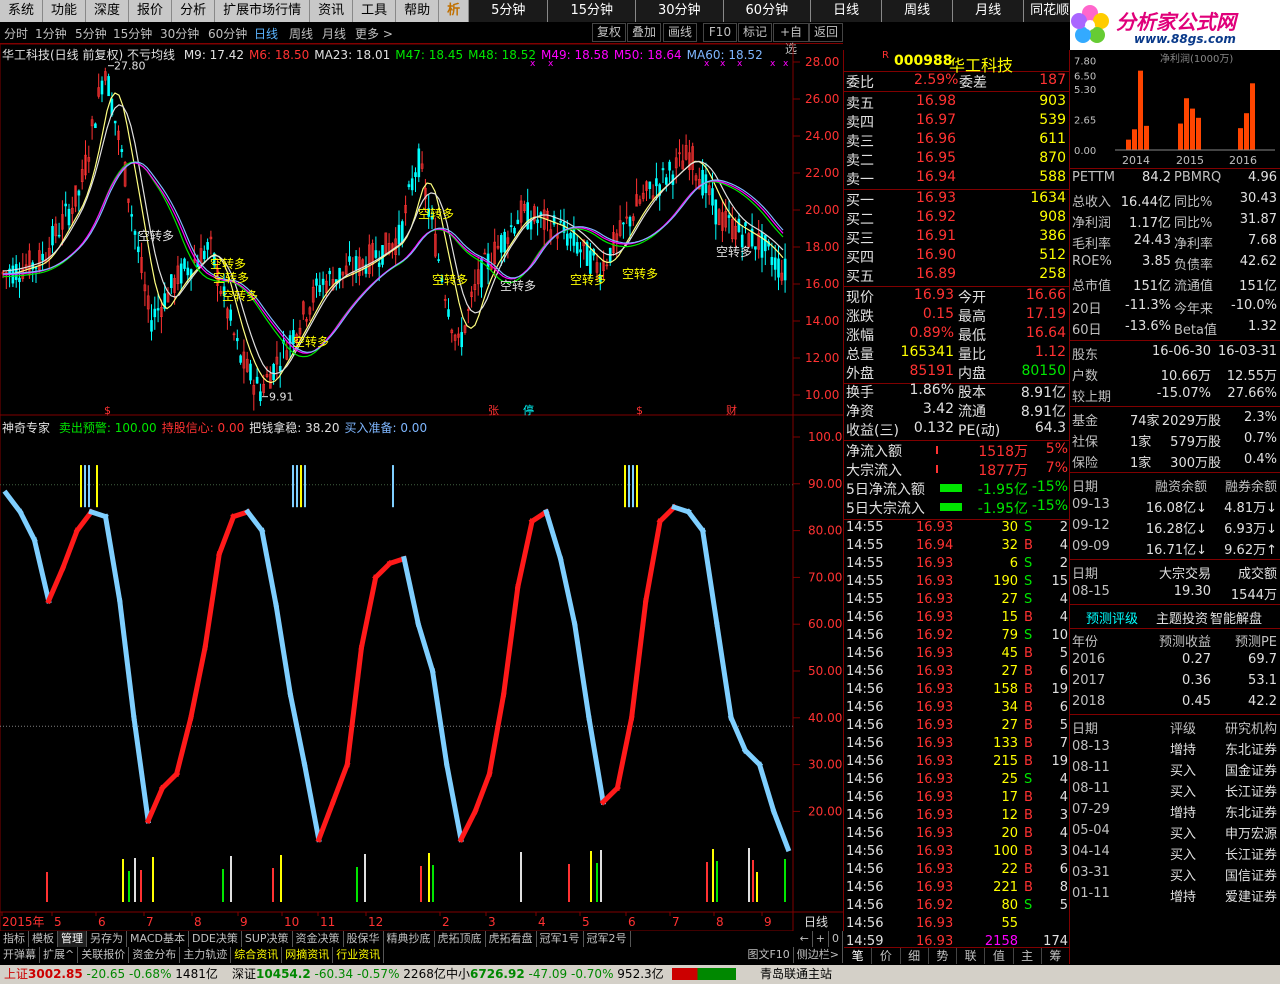 This screenshot has height=984, width=1280. What do you see at coordinates (999, 956) in the screenshot?
I see `quote-tab-5: 值` at bounding box center [999, 956].